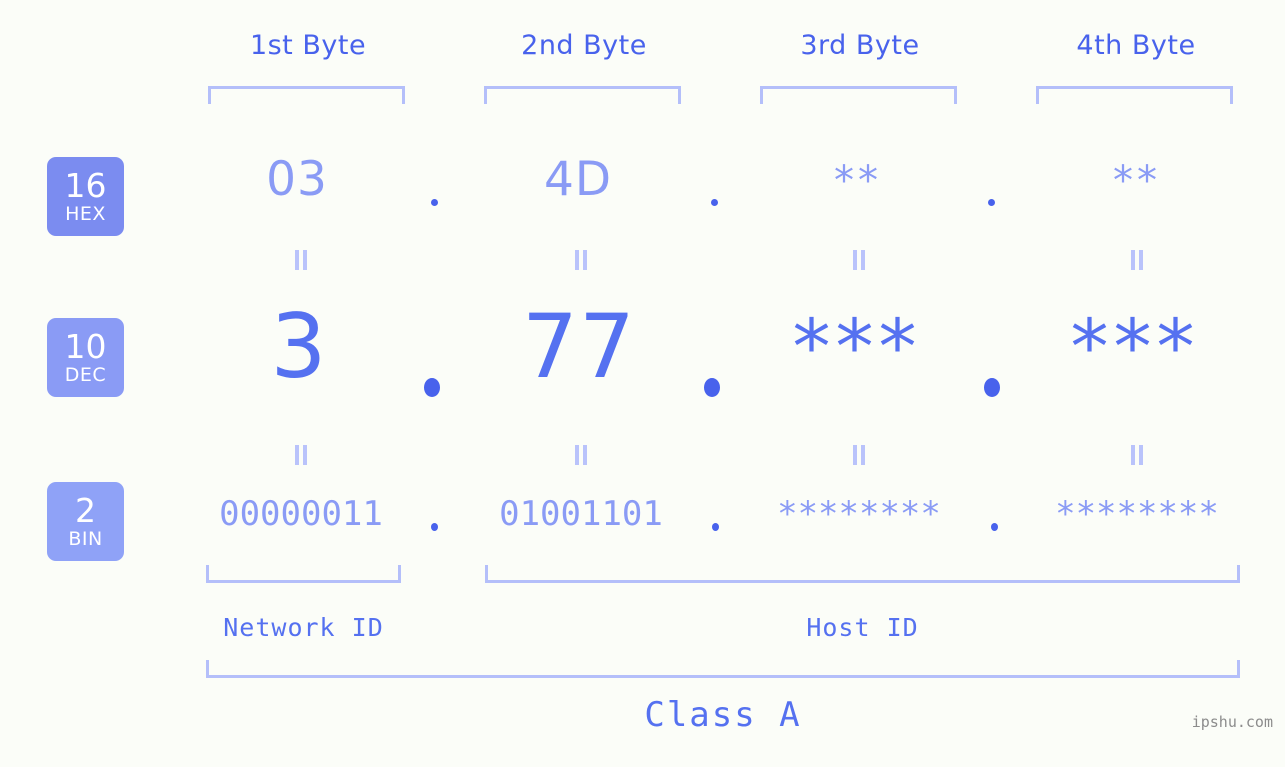 This screenshot has width=1285, height=767. What do you see at coordinates (860, 45) in the screenshot?
I see `byte-header-3: 3rd Byte` at bounding box center [860, 45].